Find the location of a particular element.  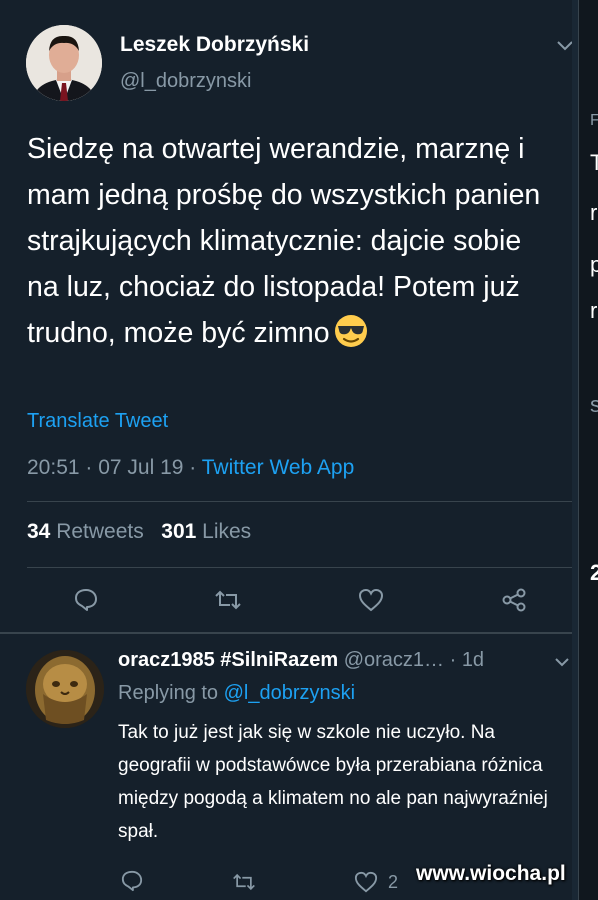

reply-author-name: oracz1985 #SilniRazem is located at coordinates (228, 660).